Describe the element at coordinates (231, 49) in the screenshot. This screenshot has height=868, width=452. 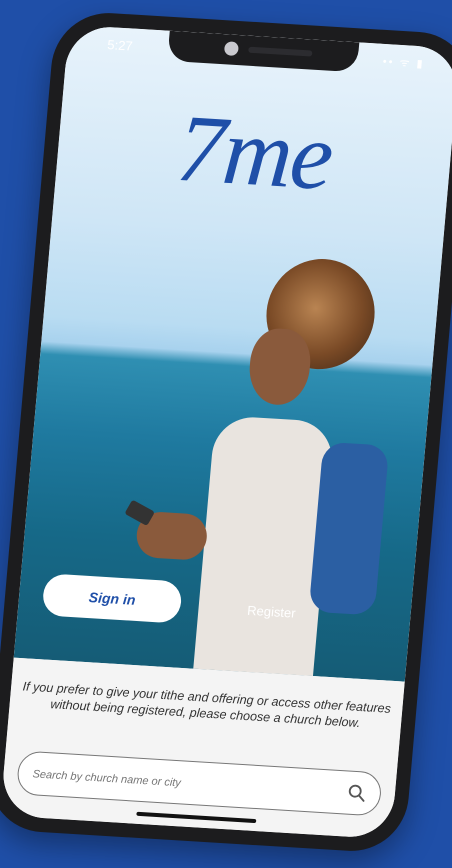
I see `camera-icon` at that location.